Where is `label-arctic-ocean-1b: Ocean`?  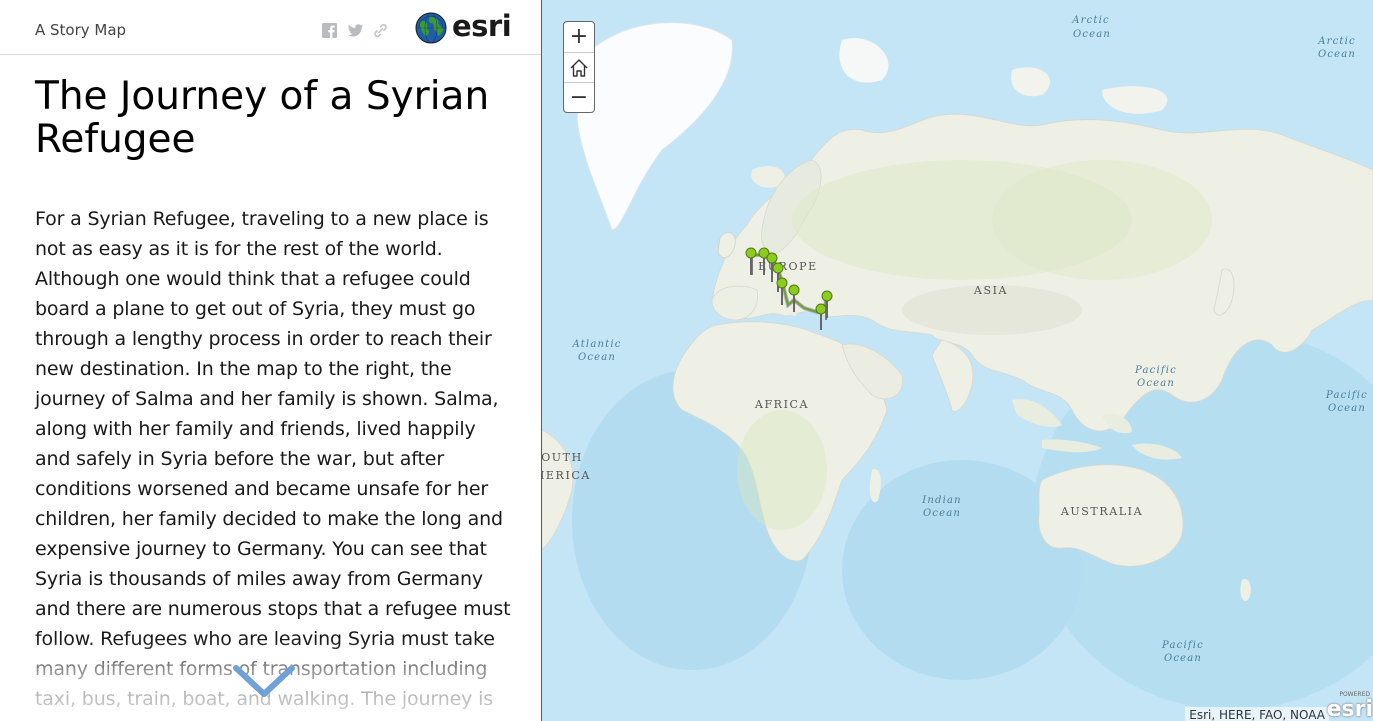
label-arctic-ocean-1b: Ocean is located at coordinates (1092, 34).